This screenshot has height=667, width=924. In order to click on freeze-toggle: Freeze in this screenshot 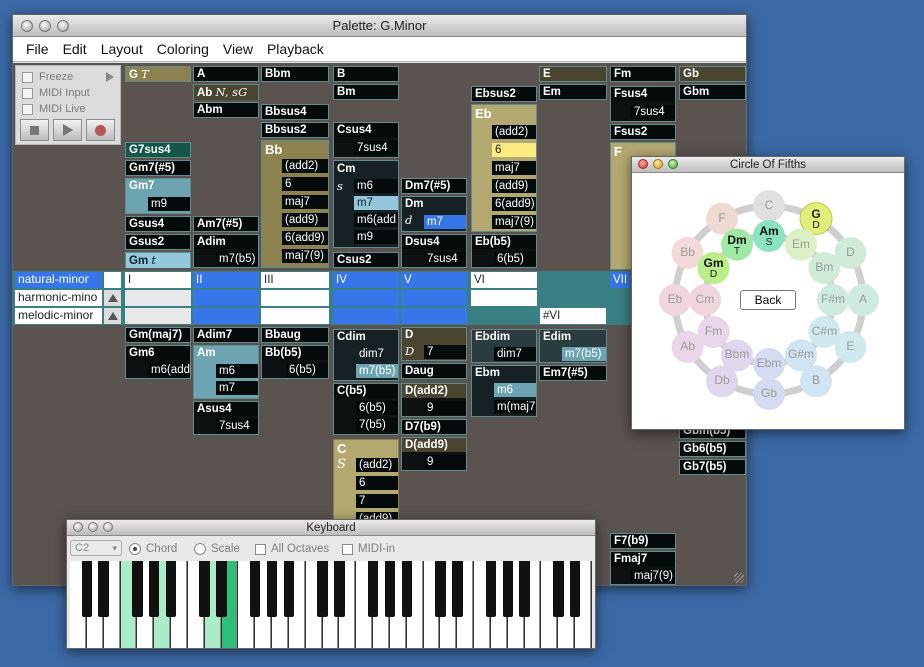, I will do `click(47, 77)`.